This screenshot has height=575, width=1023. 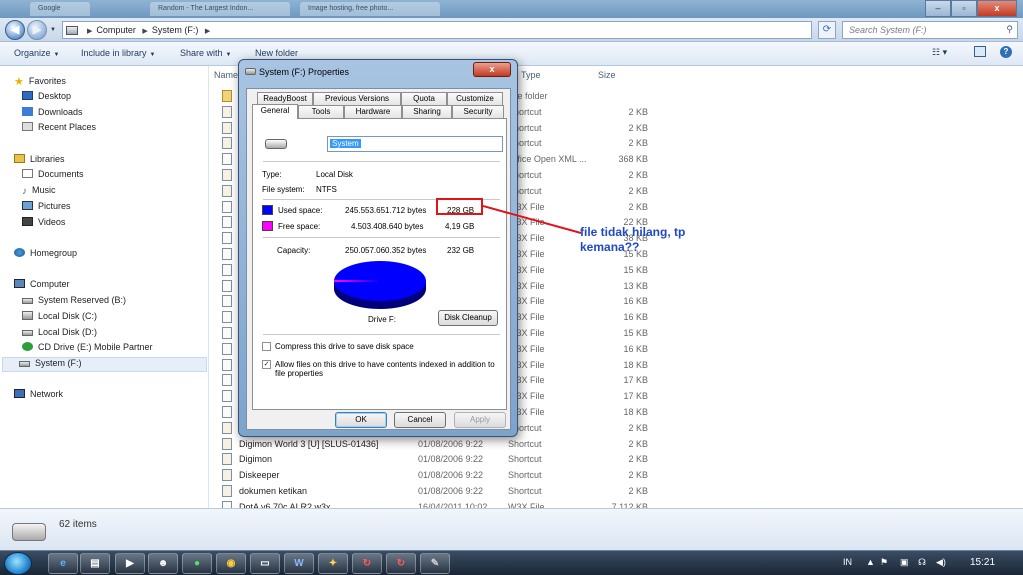 What do you see at coordinates (964, 8) in the screenshot?
I see `maximize-button: ▫` at bounding box center [964, 8].